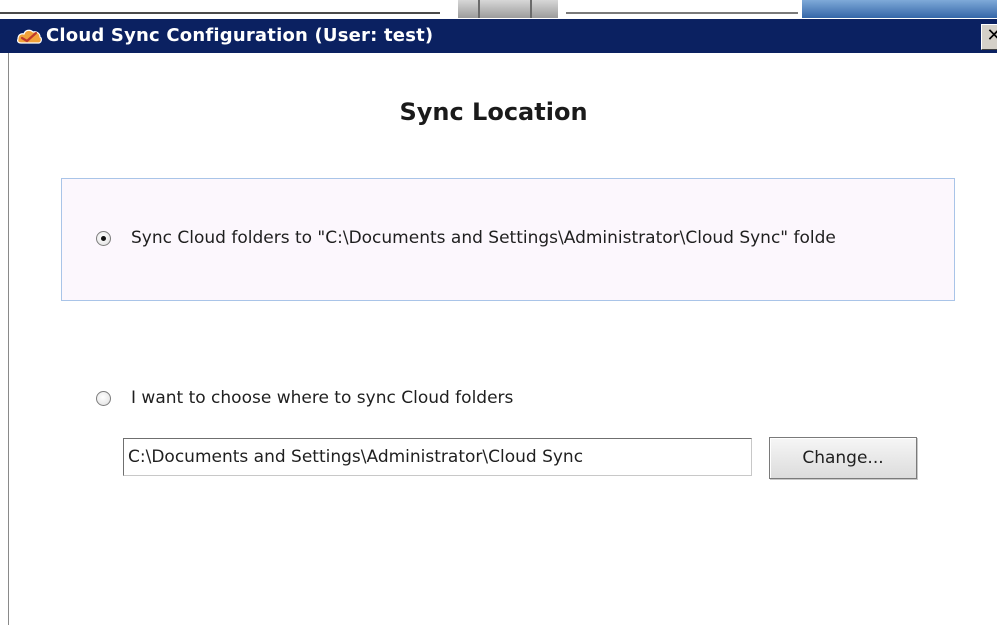 The image size is (997, 625). I want to click on close-button: ✕, so click(989, 37).